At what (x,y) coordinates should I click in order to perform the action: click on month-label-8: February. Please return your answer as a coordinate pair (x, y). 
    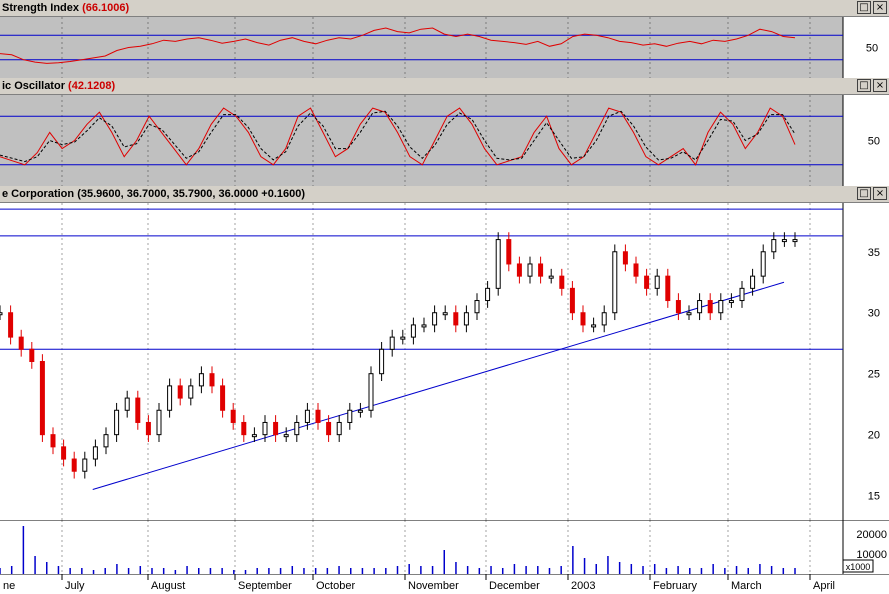
    Looking at the image, I should click on (675, 586).